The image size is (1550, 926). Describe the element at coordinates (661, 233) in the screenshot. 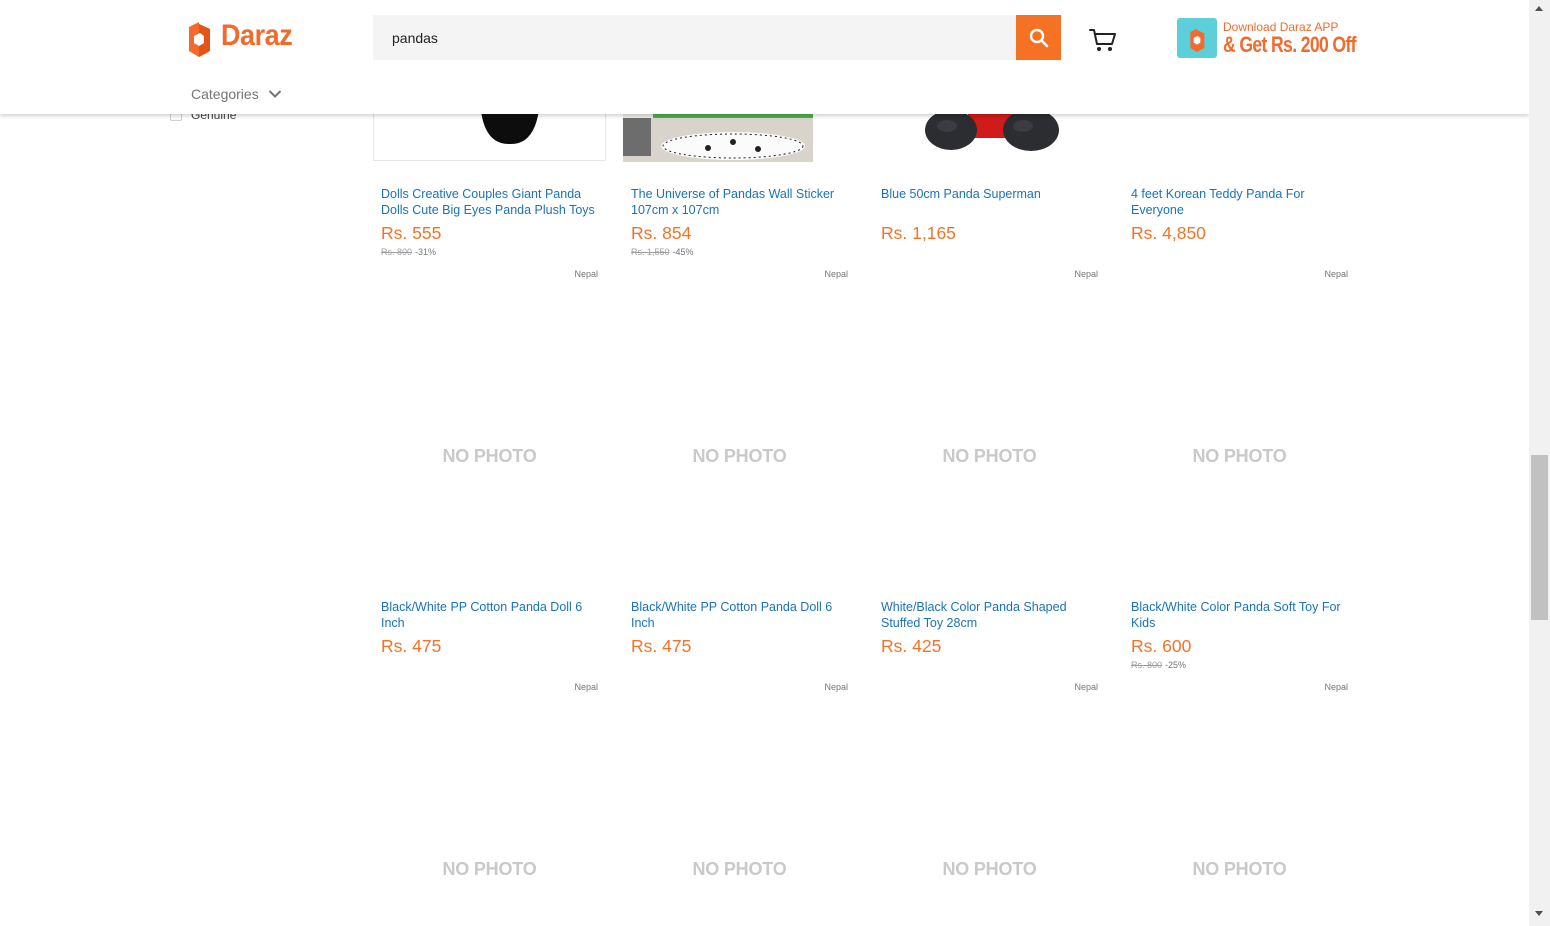

I see `product-price: Rs. 854` at that location.